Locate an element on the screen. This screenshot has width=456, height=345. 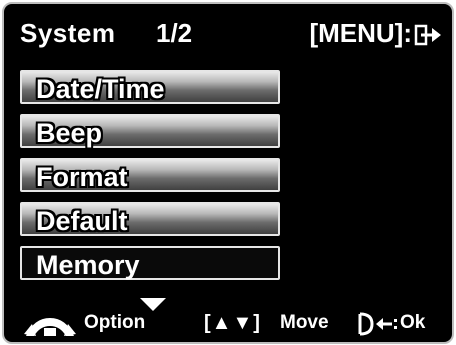
page-indicator: 1/2 is located at coordinates (174, 33).